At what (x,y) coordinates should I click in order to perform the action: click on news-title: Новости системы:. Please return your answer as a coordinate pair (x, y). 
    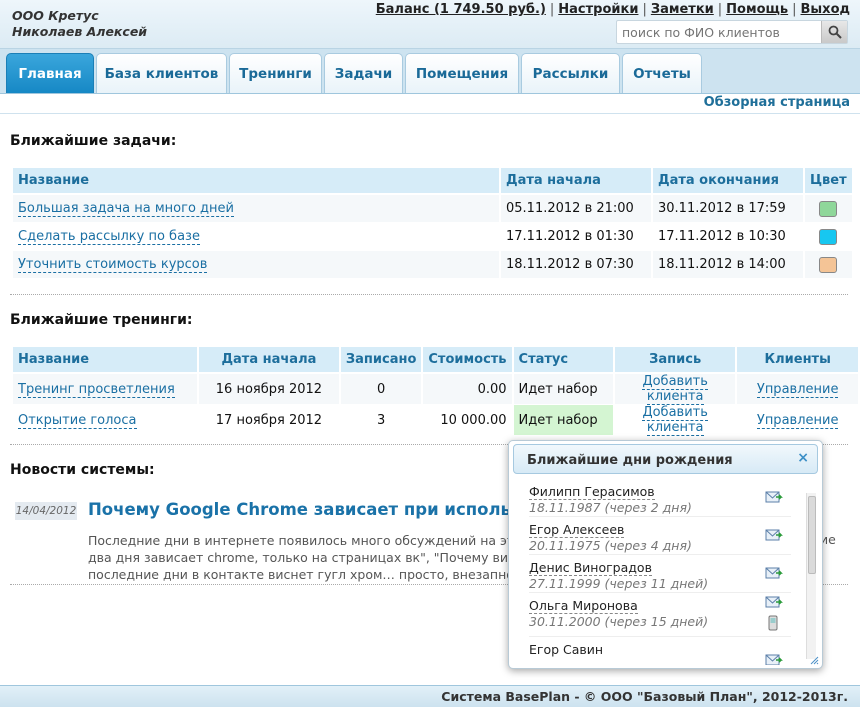
    Looking at the image, I should click on (82, 470).